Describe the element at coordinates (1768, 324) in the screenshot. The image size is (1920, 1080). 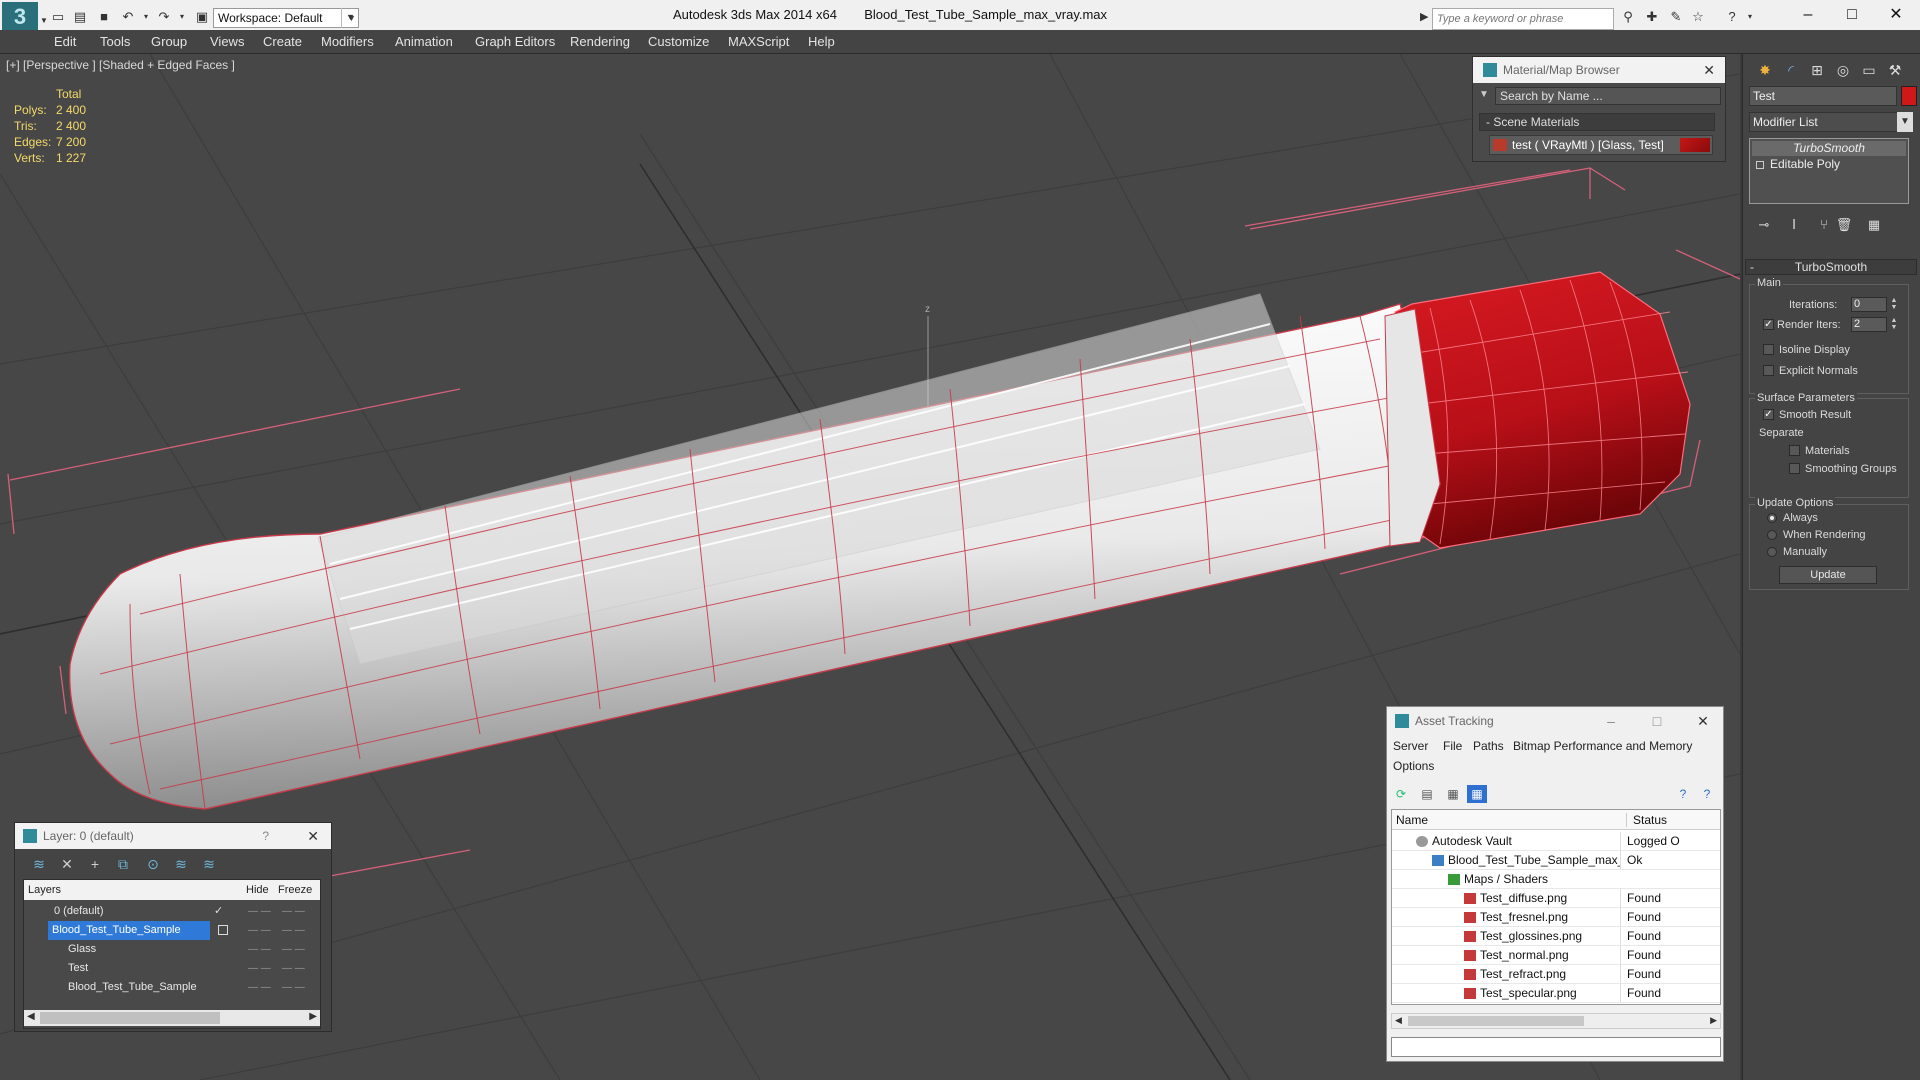
I see `render-iters-checkbox: ✓` at that location.